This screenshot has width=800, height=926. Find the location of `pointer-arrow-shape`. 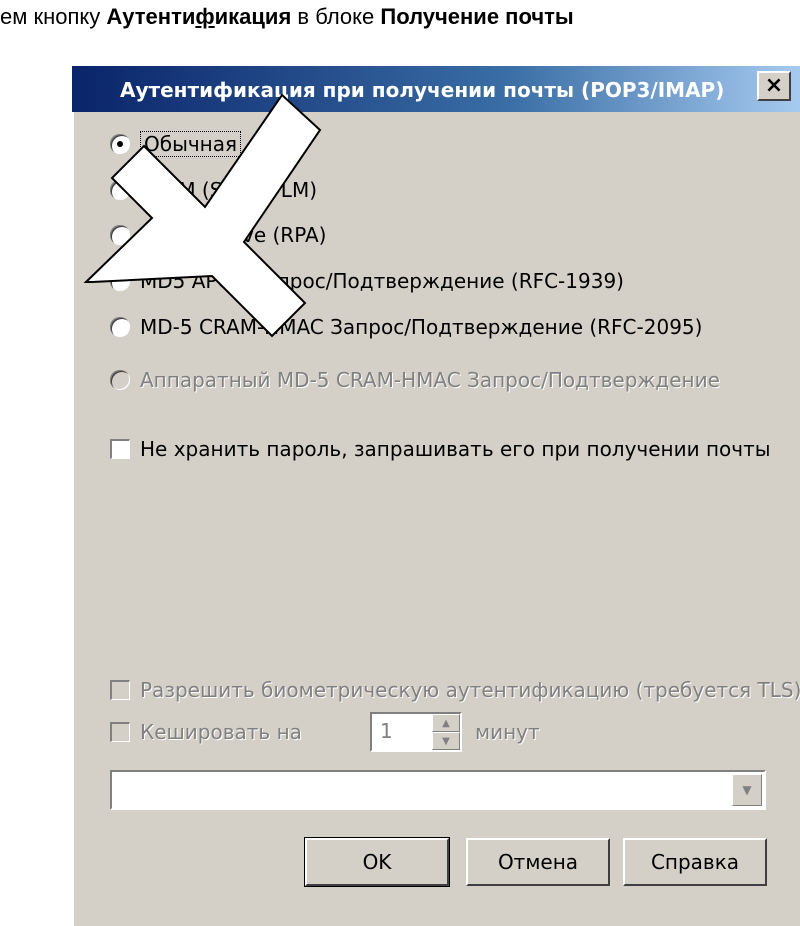

pointer-arrow-shape is located at coordinates (202, 215).